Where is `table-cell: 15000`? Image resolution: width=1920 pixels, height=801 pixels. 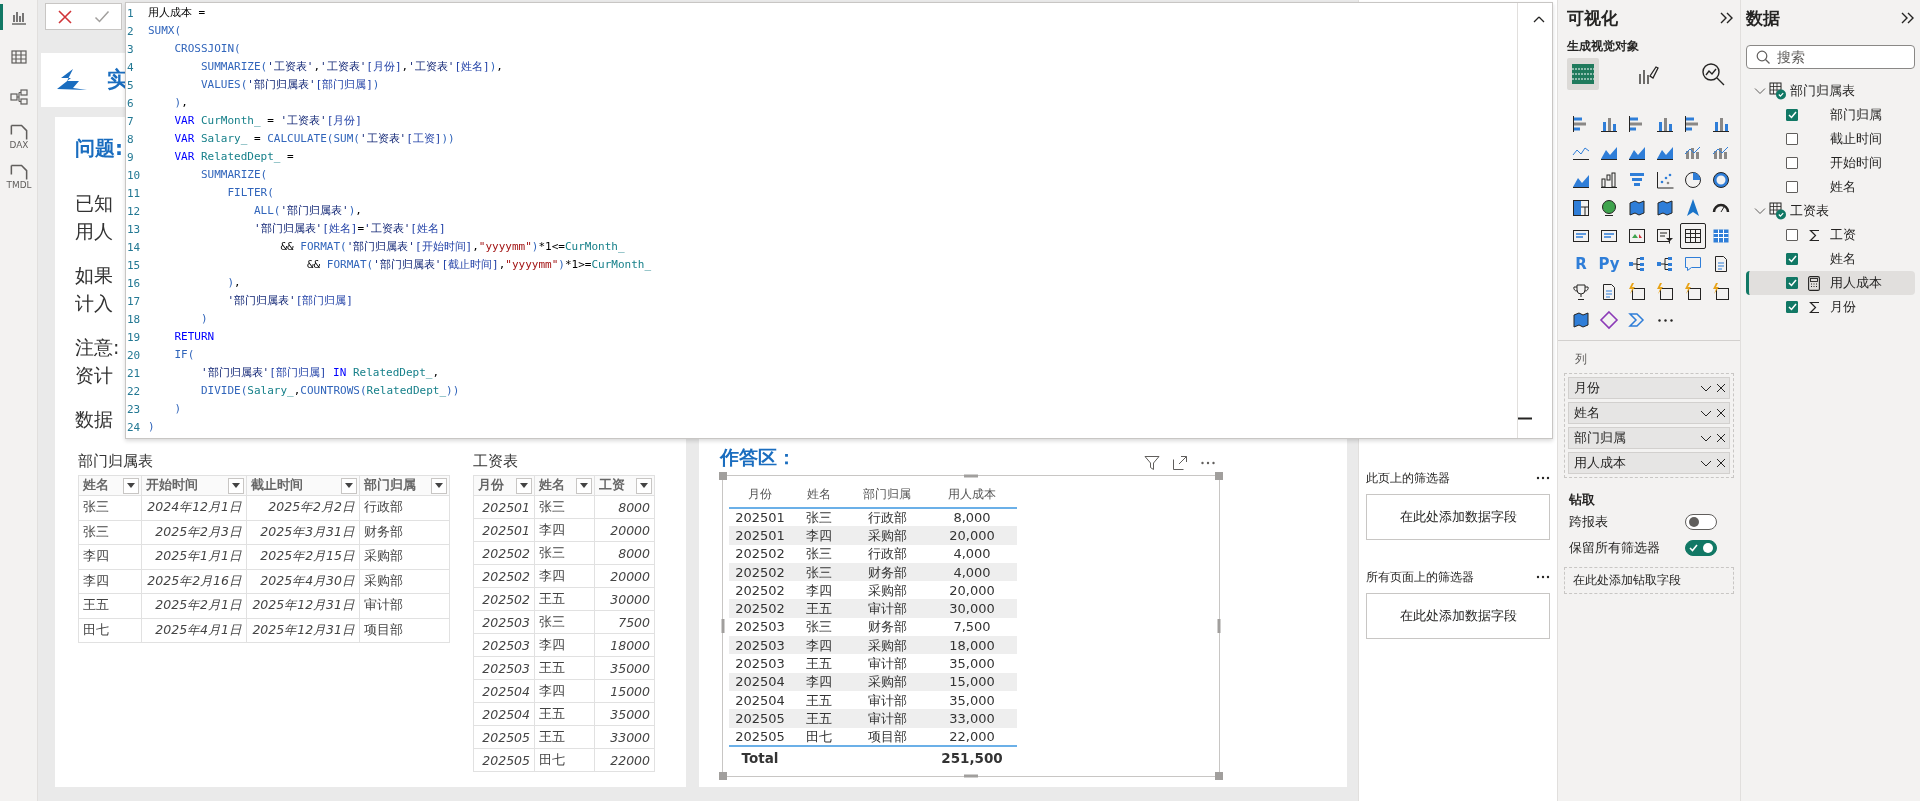
table-cell: 15000 is located at coordinates (624, 691).